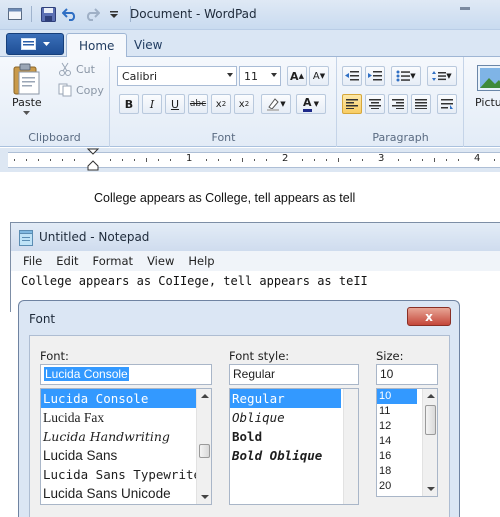 This screenshot has height=517, width=500. I want to click on copy-icon, so click(65, 90).